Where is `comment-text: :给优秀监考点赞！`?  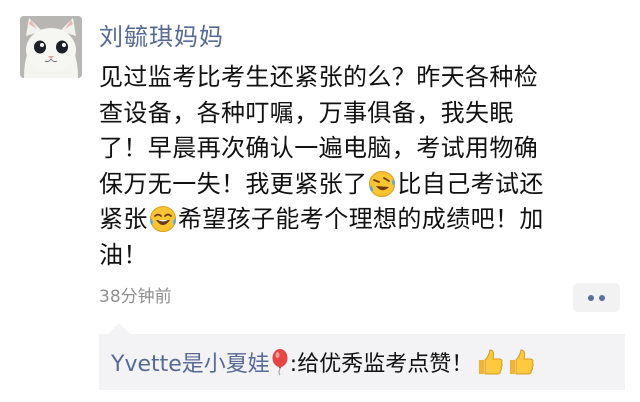 comment-text: :给优秀监考点赞！ is located at coordinates (381, 364).